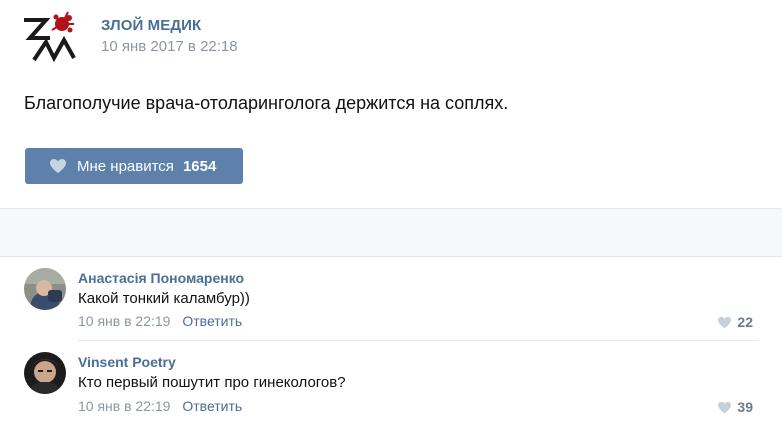 This screenshot has height=425, width=782. I want to click on comment-author: Vinsent Poetry, so click(127, 362).